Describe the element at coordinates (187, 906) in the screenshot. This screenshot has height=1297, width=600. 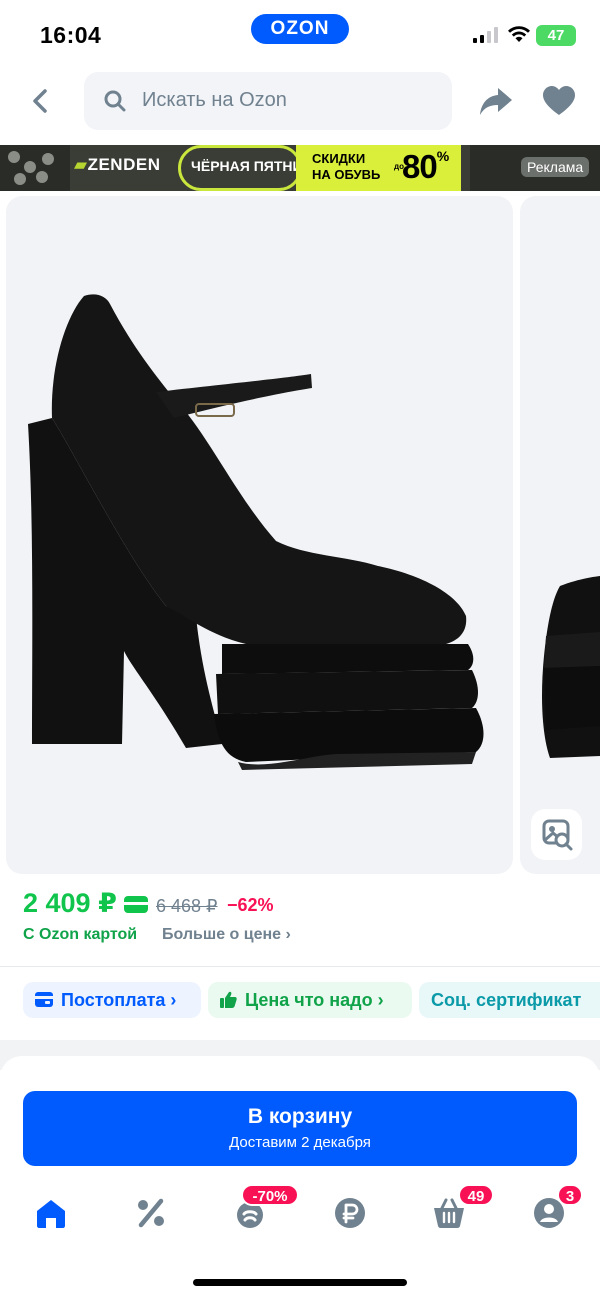
I see `price-old: 6 468 ₽` at that location.